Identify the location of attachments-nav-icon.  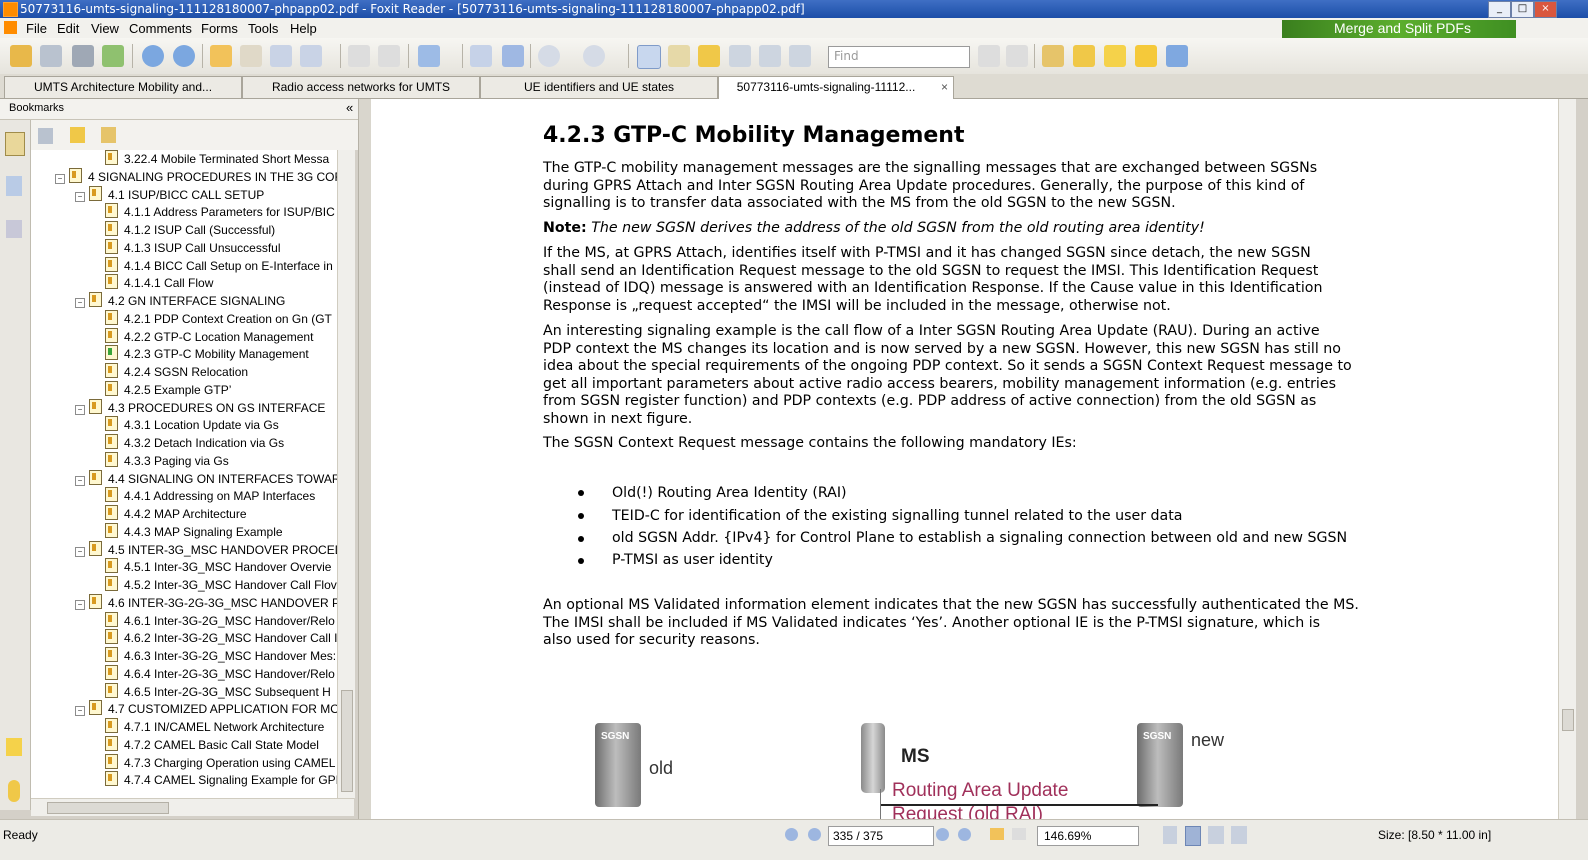
(14, 791).